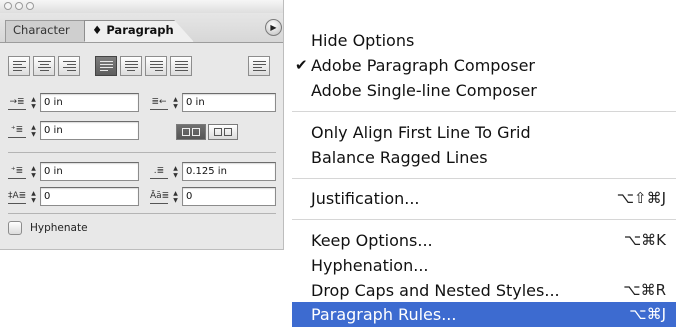 The height and width of the screenshot is (327, 676). What do you see at coordinates (33, 102) in the screenshot?
I see `left-indent-stepper-icon: ▲ ▼` at bounding box center [33, 102].